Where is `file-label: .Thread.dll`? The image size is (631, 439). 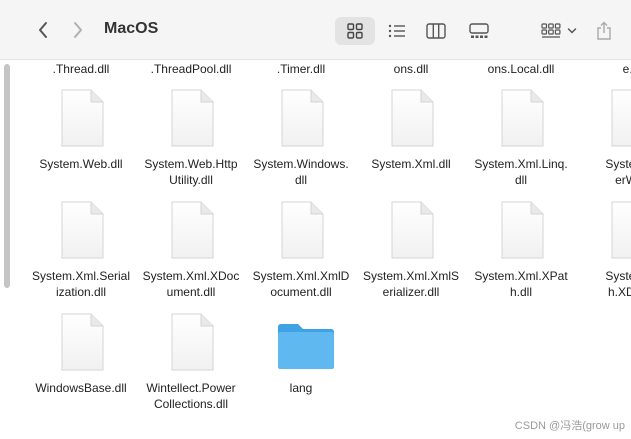
file-label: .Thread.dll is located at coordinates (81, 69).